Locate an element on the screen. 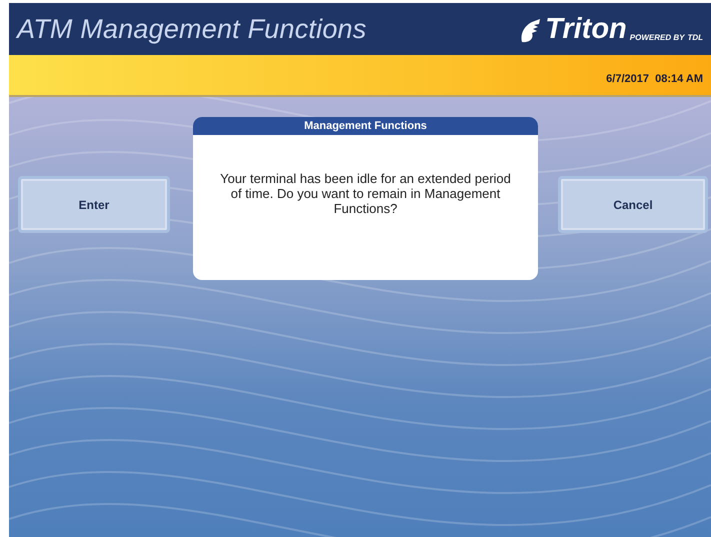  dialog-title: Management Functions is located at coordinates (365, 126).